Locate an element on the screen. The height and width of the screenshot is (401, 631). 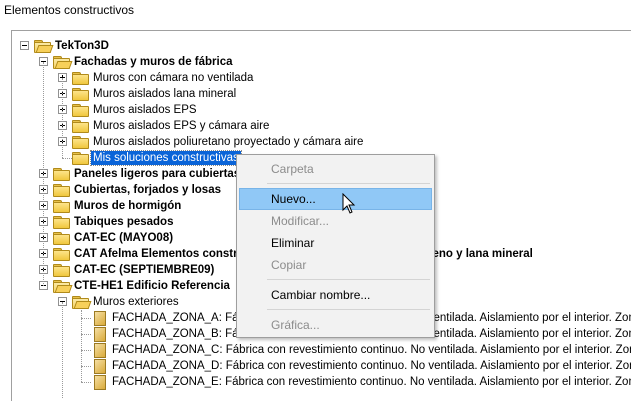
tree-folder-item: Muros aislados EPS is located at coordinates (321, 110).